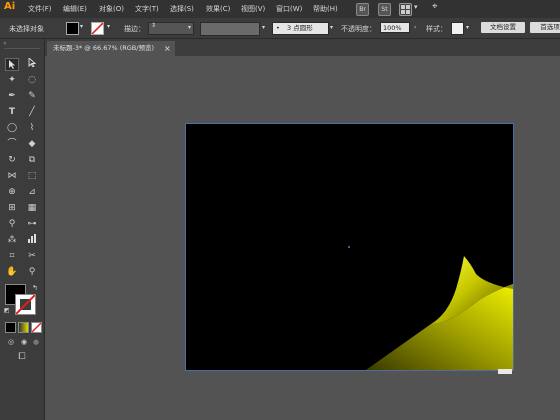 The image size is (560, 420). Describe the element at coordinates (40, 9) in the screenshot. I see `menu-file: 文件(F)` at that location.